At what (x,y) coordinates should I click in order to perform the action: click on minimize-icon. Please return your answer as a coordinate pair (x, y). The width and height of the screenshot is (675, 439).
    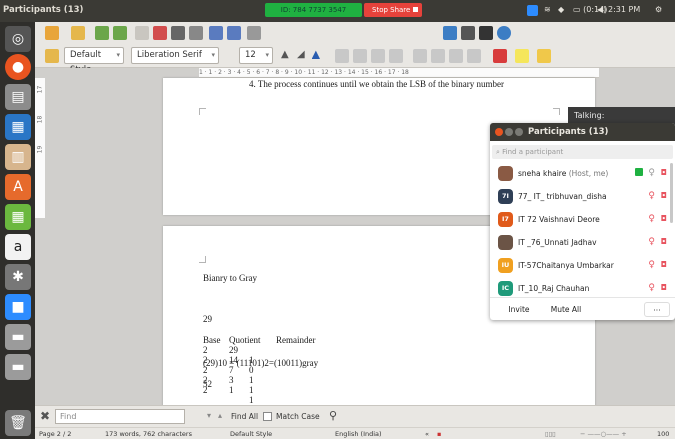
    Looking at the image, I should click on (509, 132).